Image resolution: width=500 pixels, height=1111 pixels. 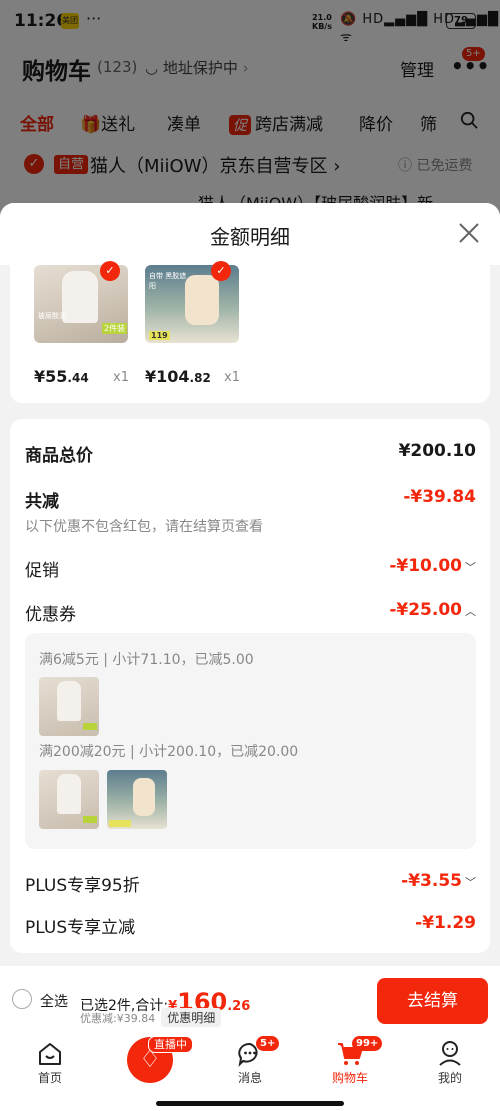 I want to click on nav-live: ♢ 直播中, so click(x=150, y=1061).